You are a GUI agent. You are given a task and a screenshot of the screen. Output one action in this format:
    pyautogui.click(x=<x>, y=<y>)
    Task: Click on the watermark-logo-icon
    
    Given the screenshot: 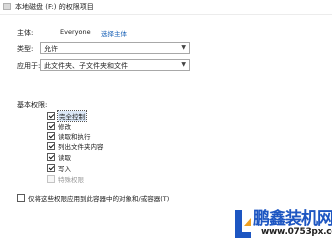 What is the action you would take?
    pyautogui.click(x=243, y=224)
    